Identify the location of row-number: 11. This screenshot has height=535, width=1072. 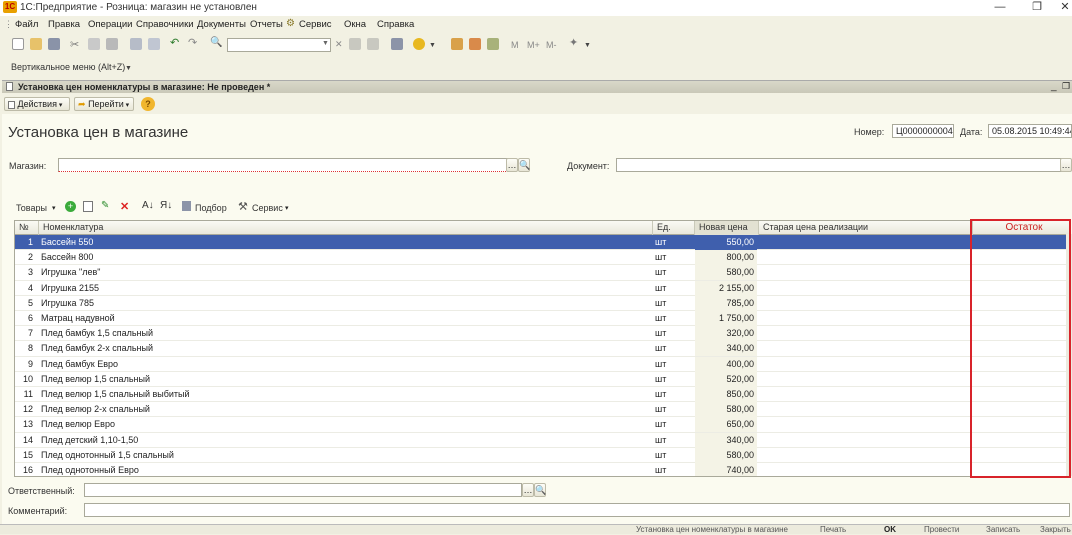
(26, 394).